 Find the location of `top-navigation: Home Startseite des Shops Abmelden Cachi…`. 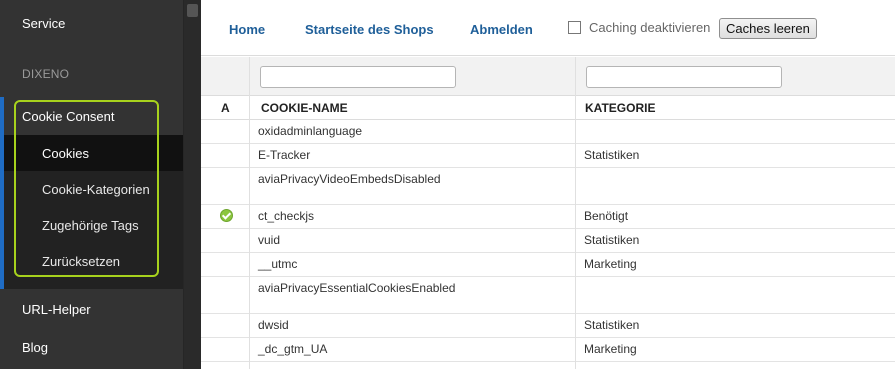

top-navigation: Home Startseite des Shops Abmelden Cachi… is located at coordinates (548, 28).